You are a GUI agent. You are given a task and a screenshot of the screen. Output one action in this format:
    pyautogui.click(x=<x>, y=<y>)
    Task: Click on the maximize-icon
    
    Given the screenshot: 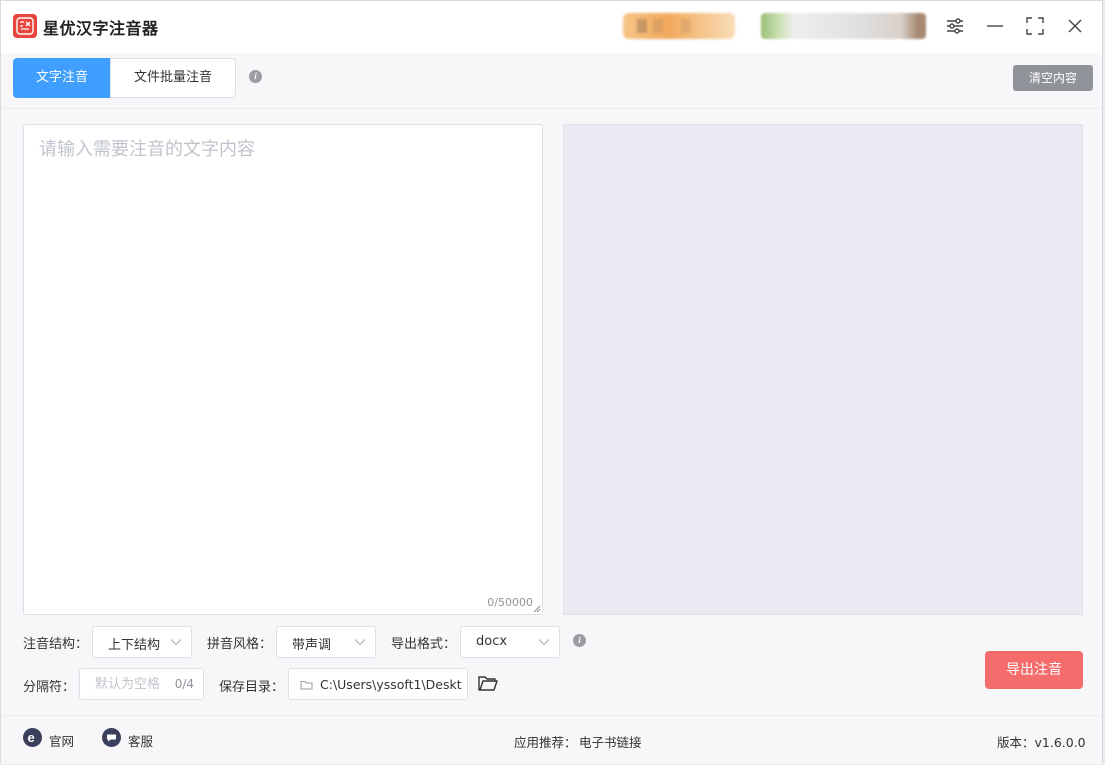 What is the action you would take?
    pyautogui.click(x=1035, y=26)
    